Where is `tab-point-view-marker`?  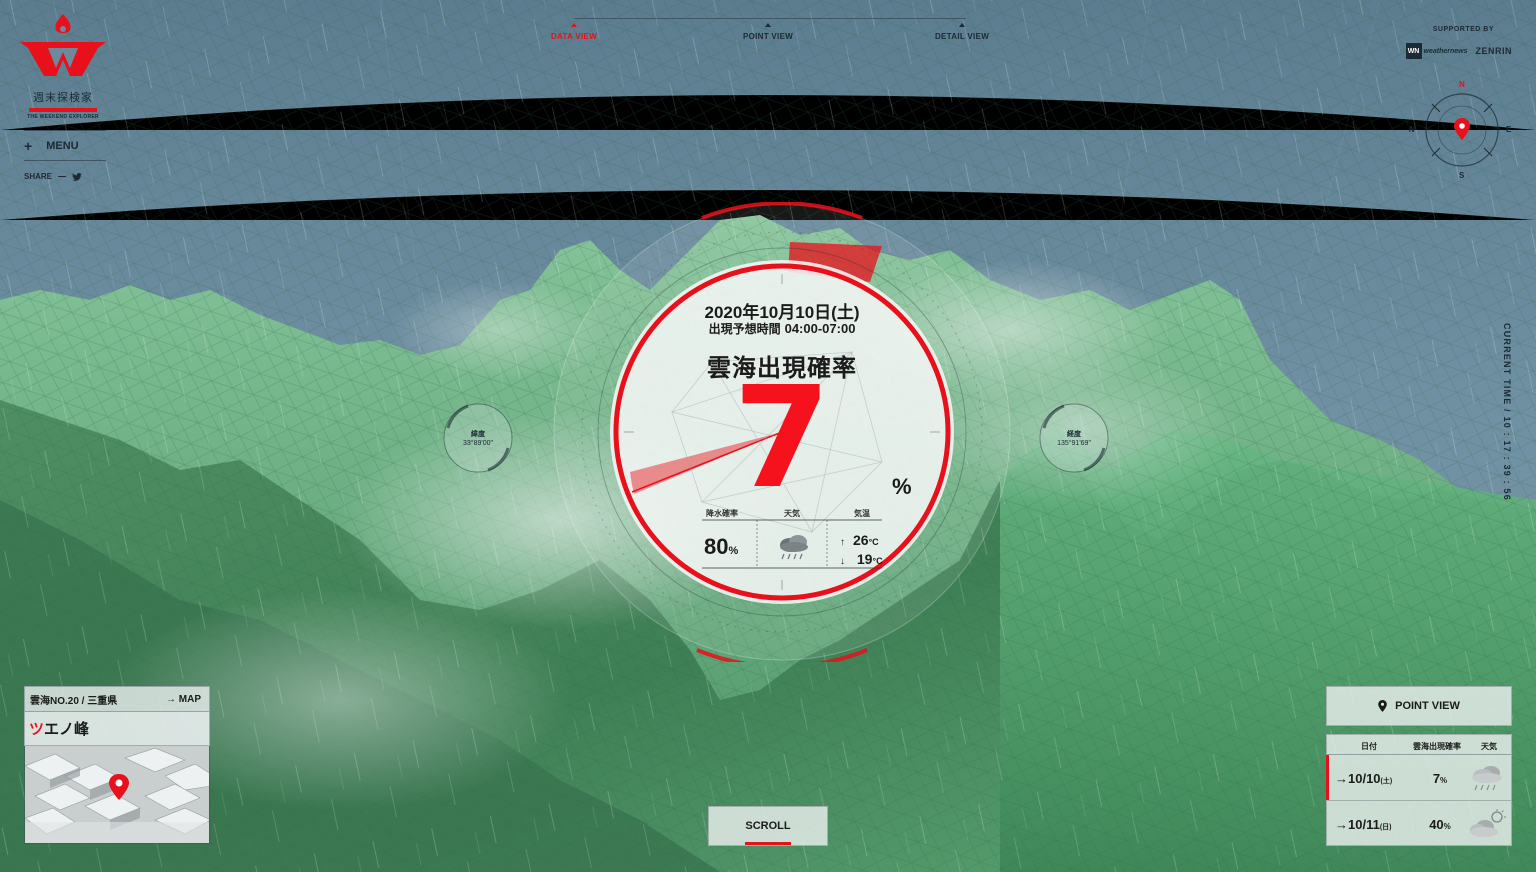
tab-point-view-marker is located at coordinates (768, 25).